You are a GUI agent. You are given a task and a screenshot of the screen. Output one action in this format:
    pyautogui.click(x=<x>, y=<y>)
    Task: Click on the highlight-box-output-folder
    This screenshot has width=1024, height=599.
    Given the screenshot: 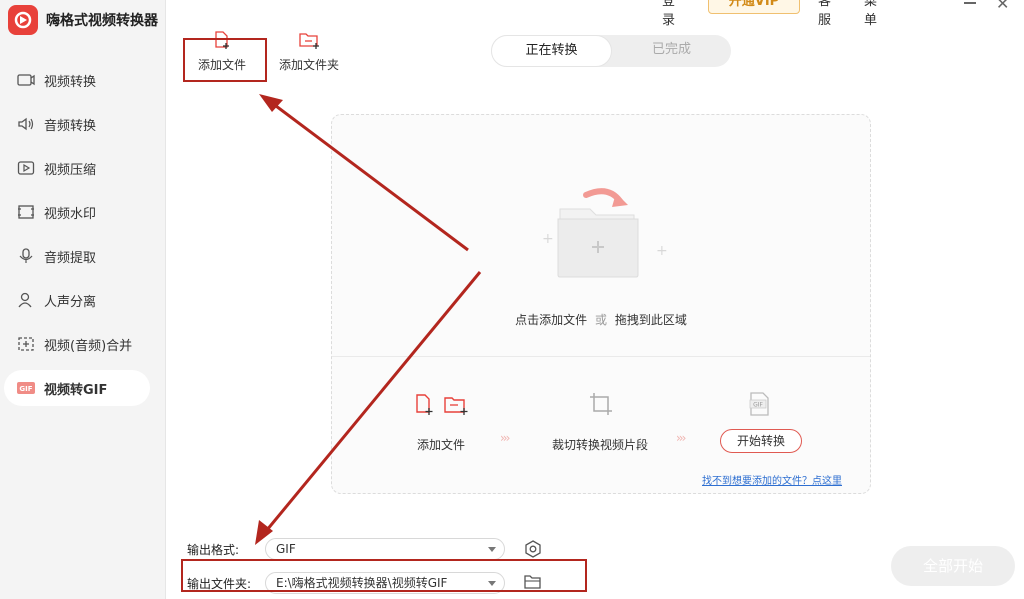 What is the action you would take?
    pyautogui.click(x=384, y=575)
    